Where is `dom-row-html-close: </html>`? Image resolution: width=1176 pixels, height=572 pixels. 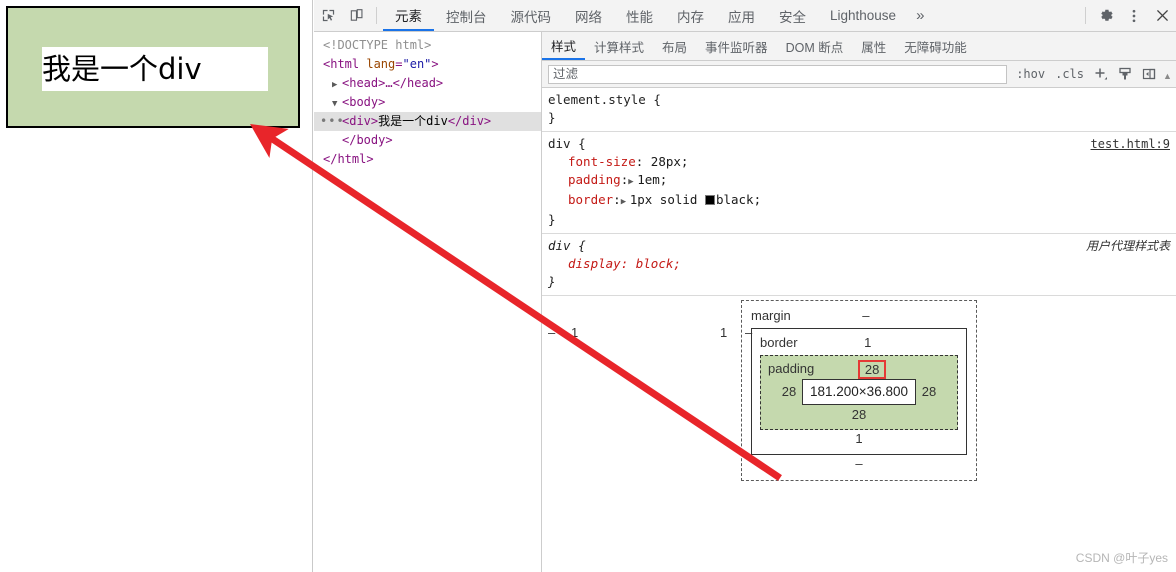
dom-row-html-close: </html> is located at coordinates (427, 159).